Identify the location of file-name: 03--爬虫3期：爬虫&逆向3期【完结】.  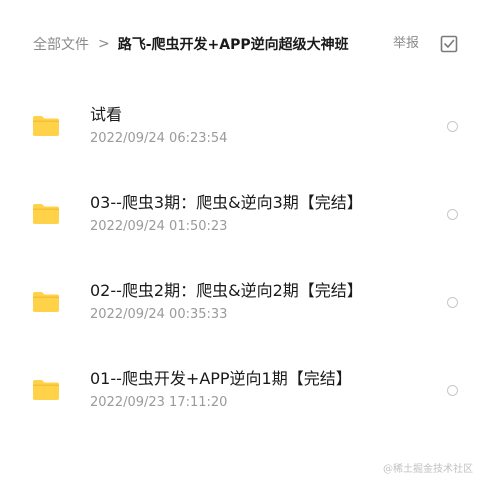
(226, 202).